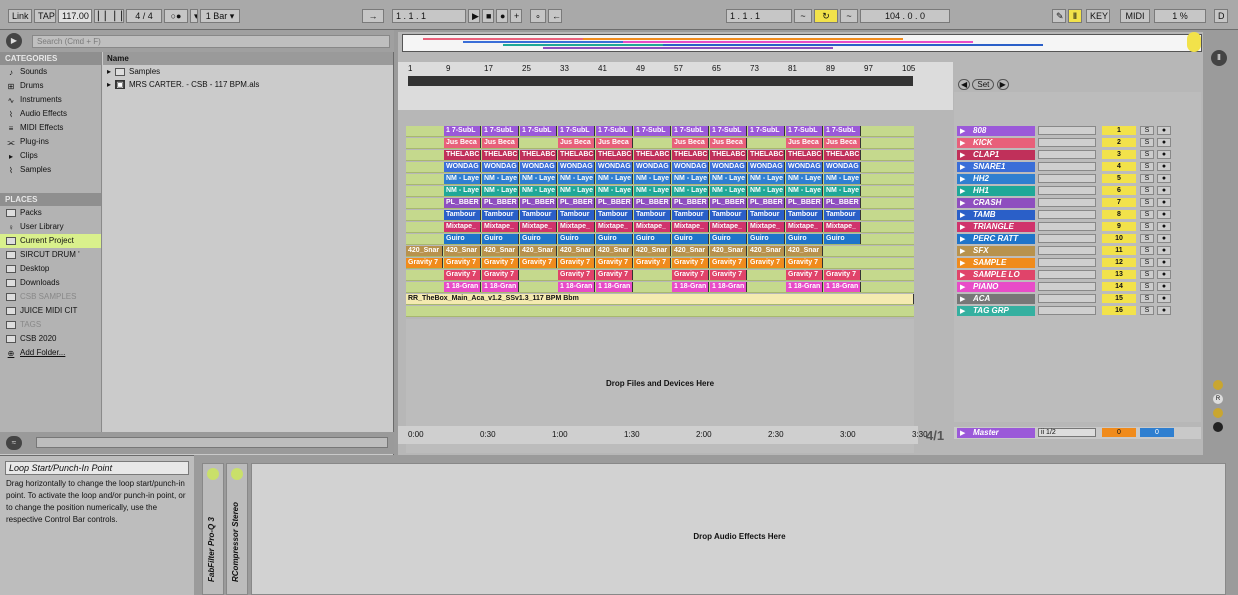 This screenshot has height=595, width=1238. What do you see at coordinates (50, 325) in the screenshot?
I see `sidebar-item-tags: TAGS` at bounding box center [50, 325].